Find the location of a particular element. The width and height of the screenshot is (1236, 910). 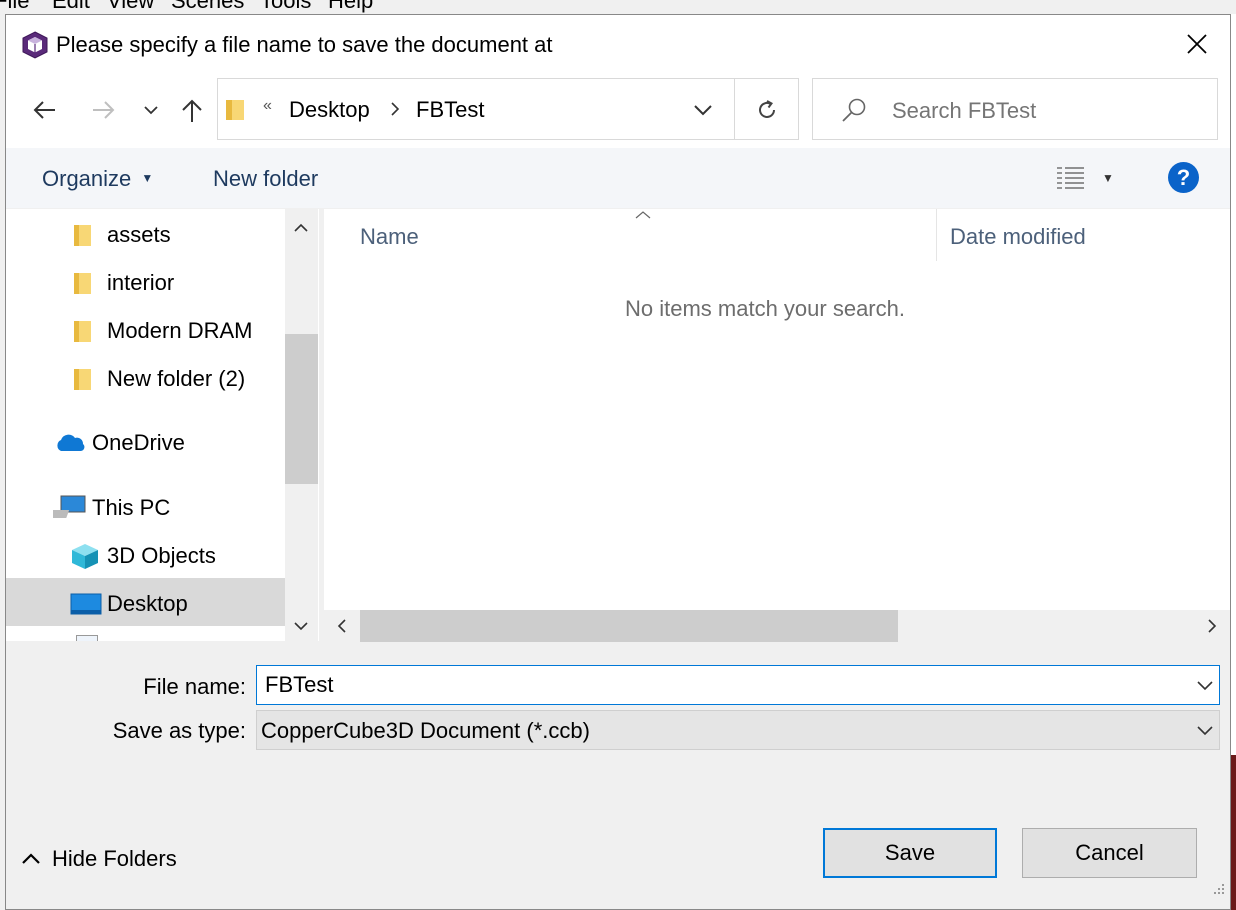

scroll-right-button is located at coordinates (1212, 626).